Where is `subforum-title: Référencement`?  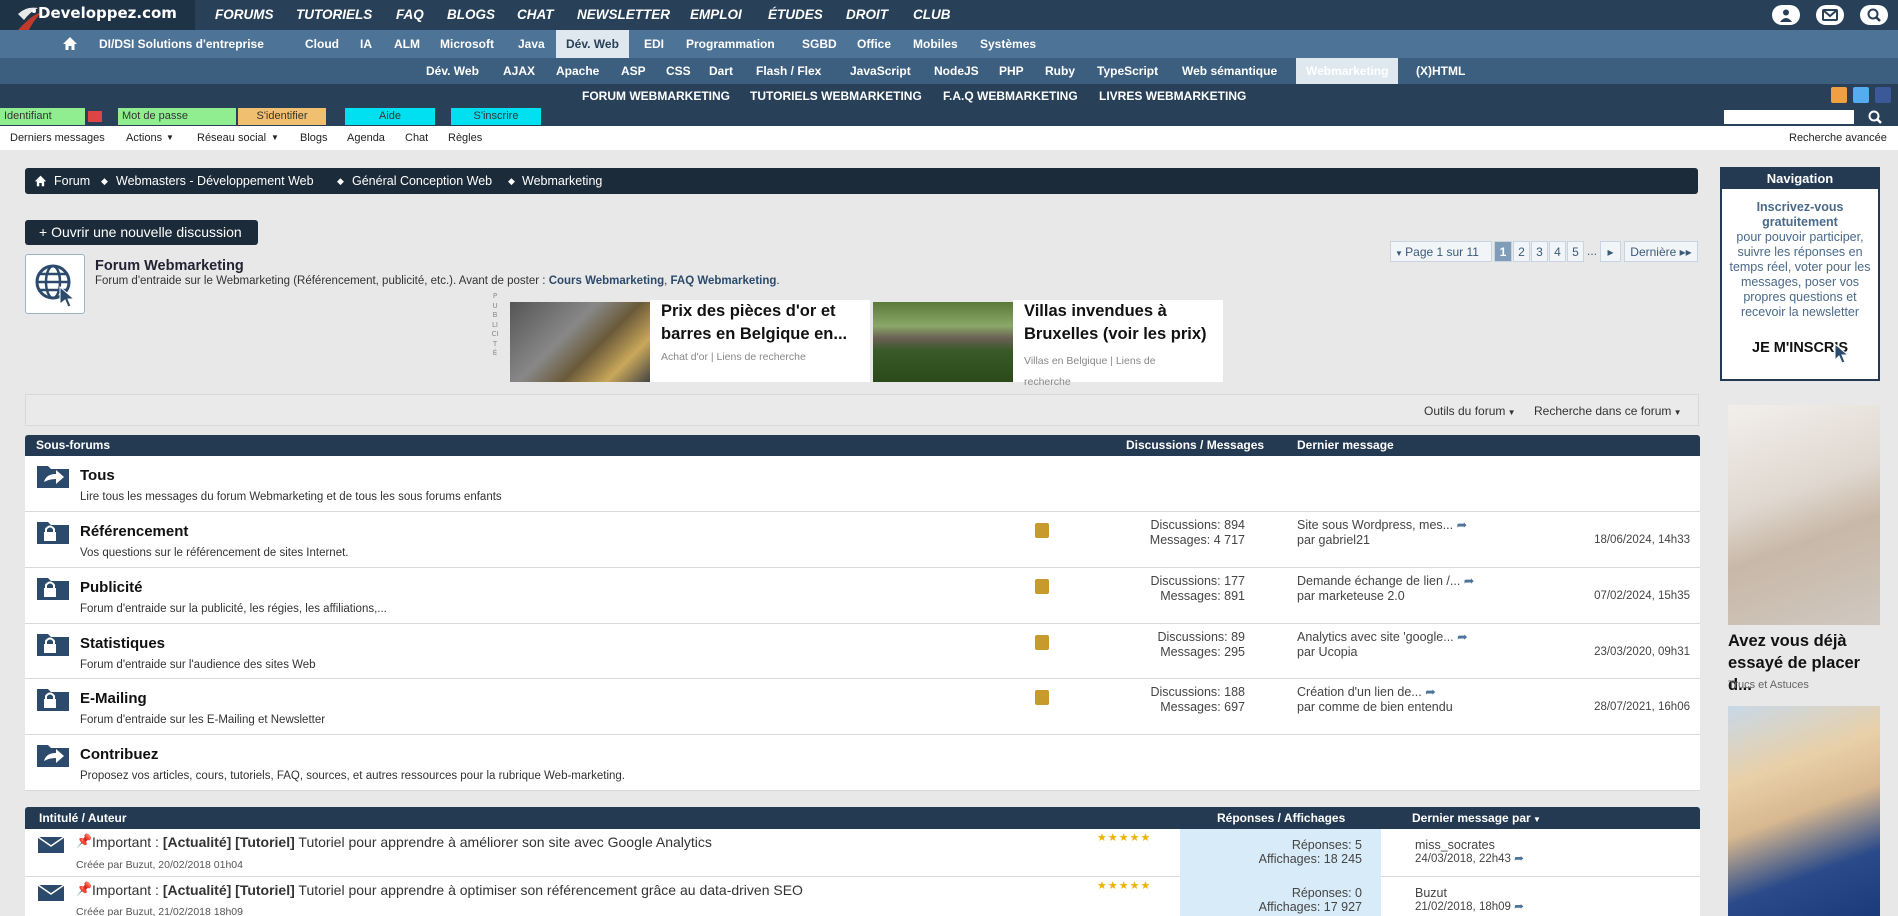
subforum-title: Référencement is located at coordinates (134, 531).